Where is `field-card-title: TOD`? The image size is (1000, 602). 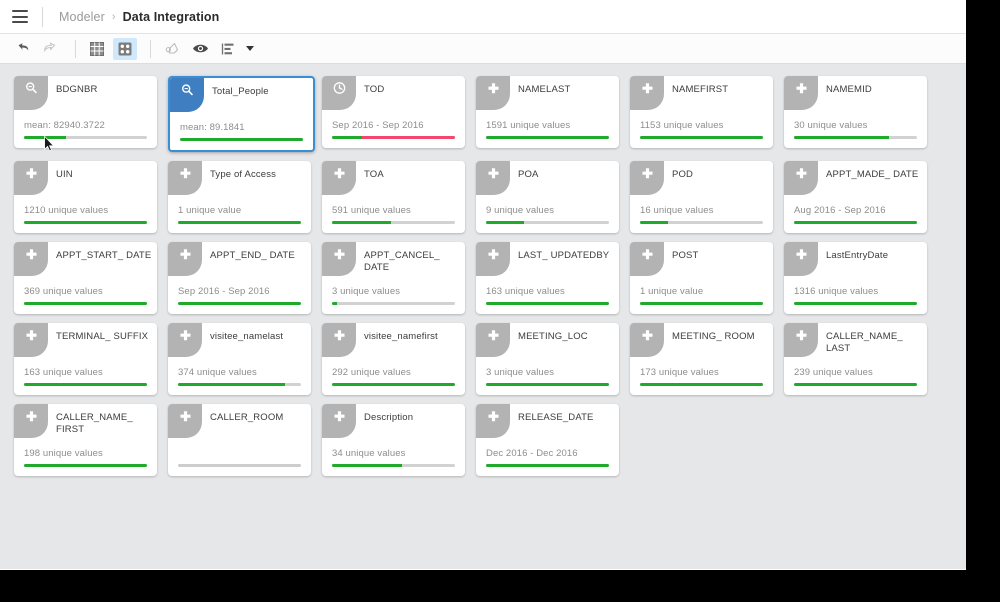 field-card-title: TOD is located at coordinates (374, 89).